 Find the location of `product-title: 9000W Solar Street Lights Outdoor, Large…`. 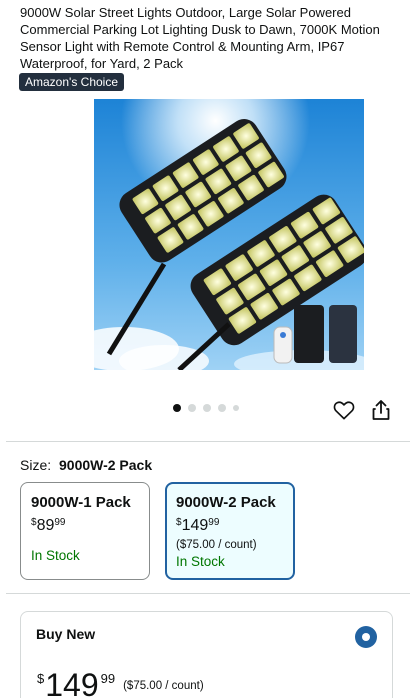

product-title: 9000W Solar Street Lights Outdoor, Large… is located at coordinates (200, 38).